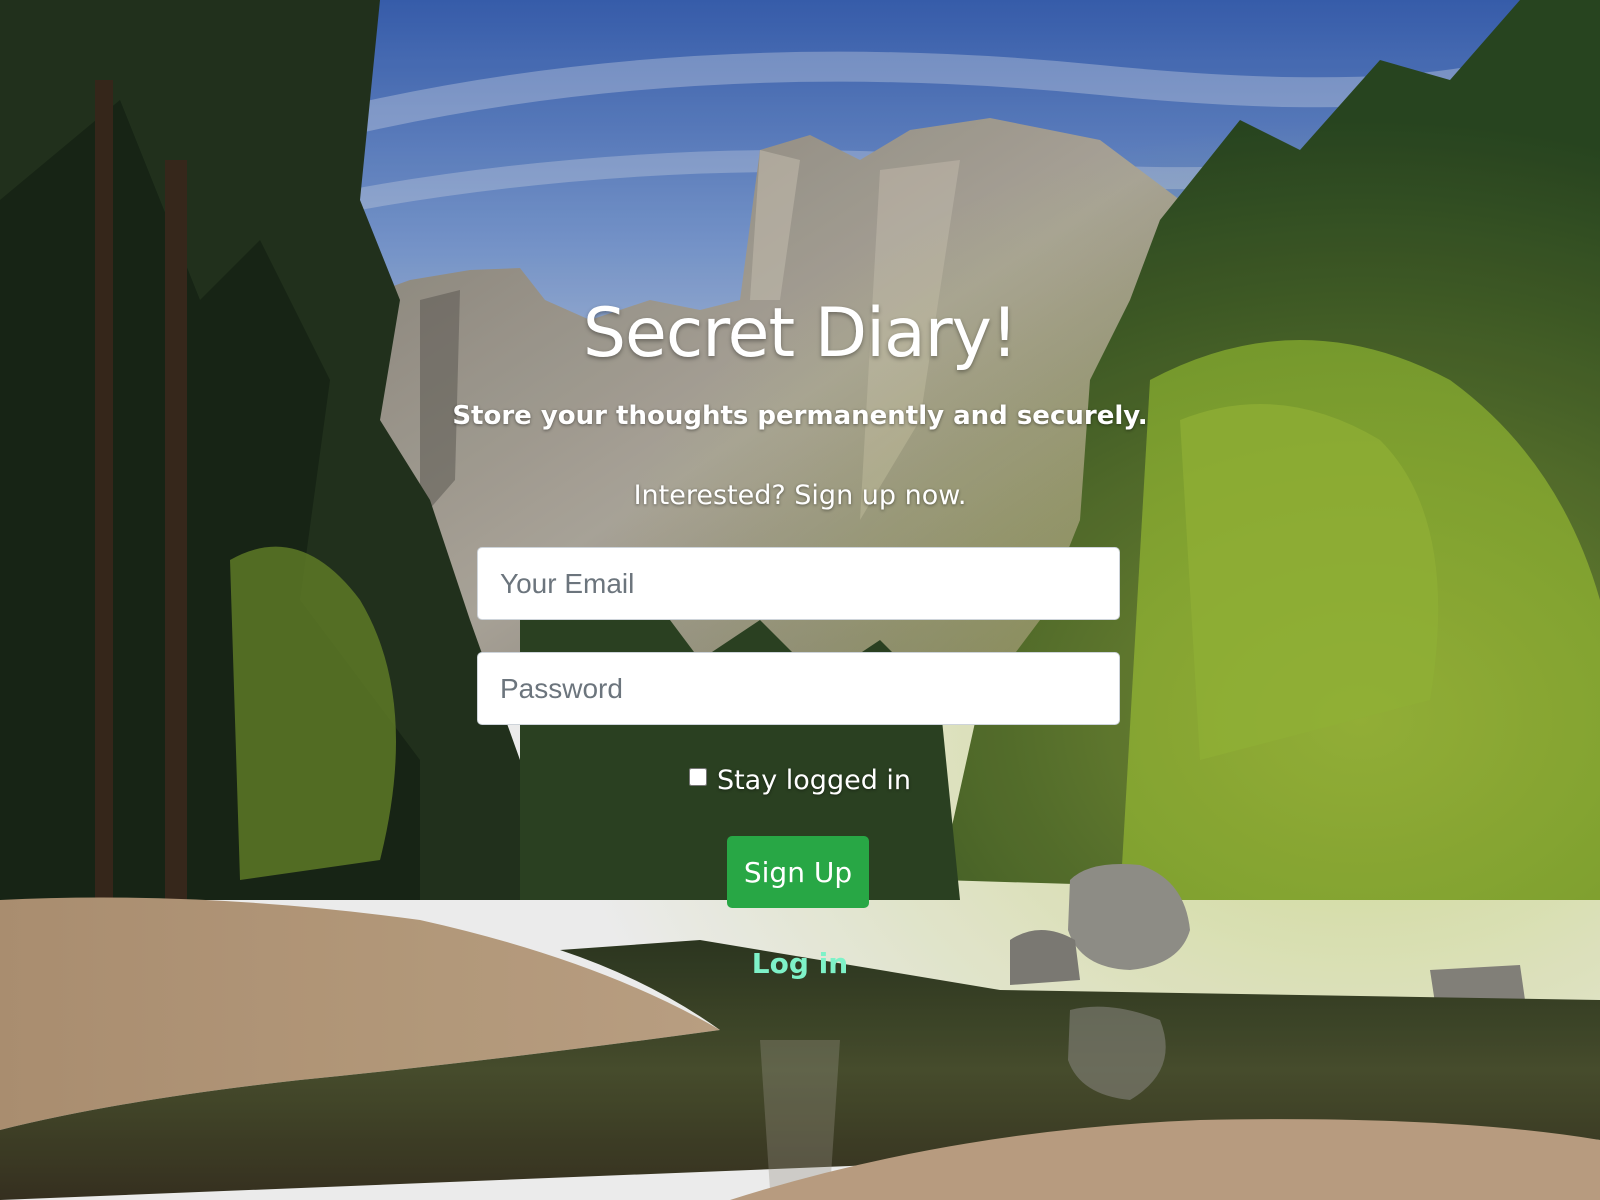  Describe the element at coordinates (798, 872) in the screenshot. I see `sign-up-button: Sign Up` at that location.